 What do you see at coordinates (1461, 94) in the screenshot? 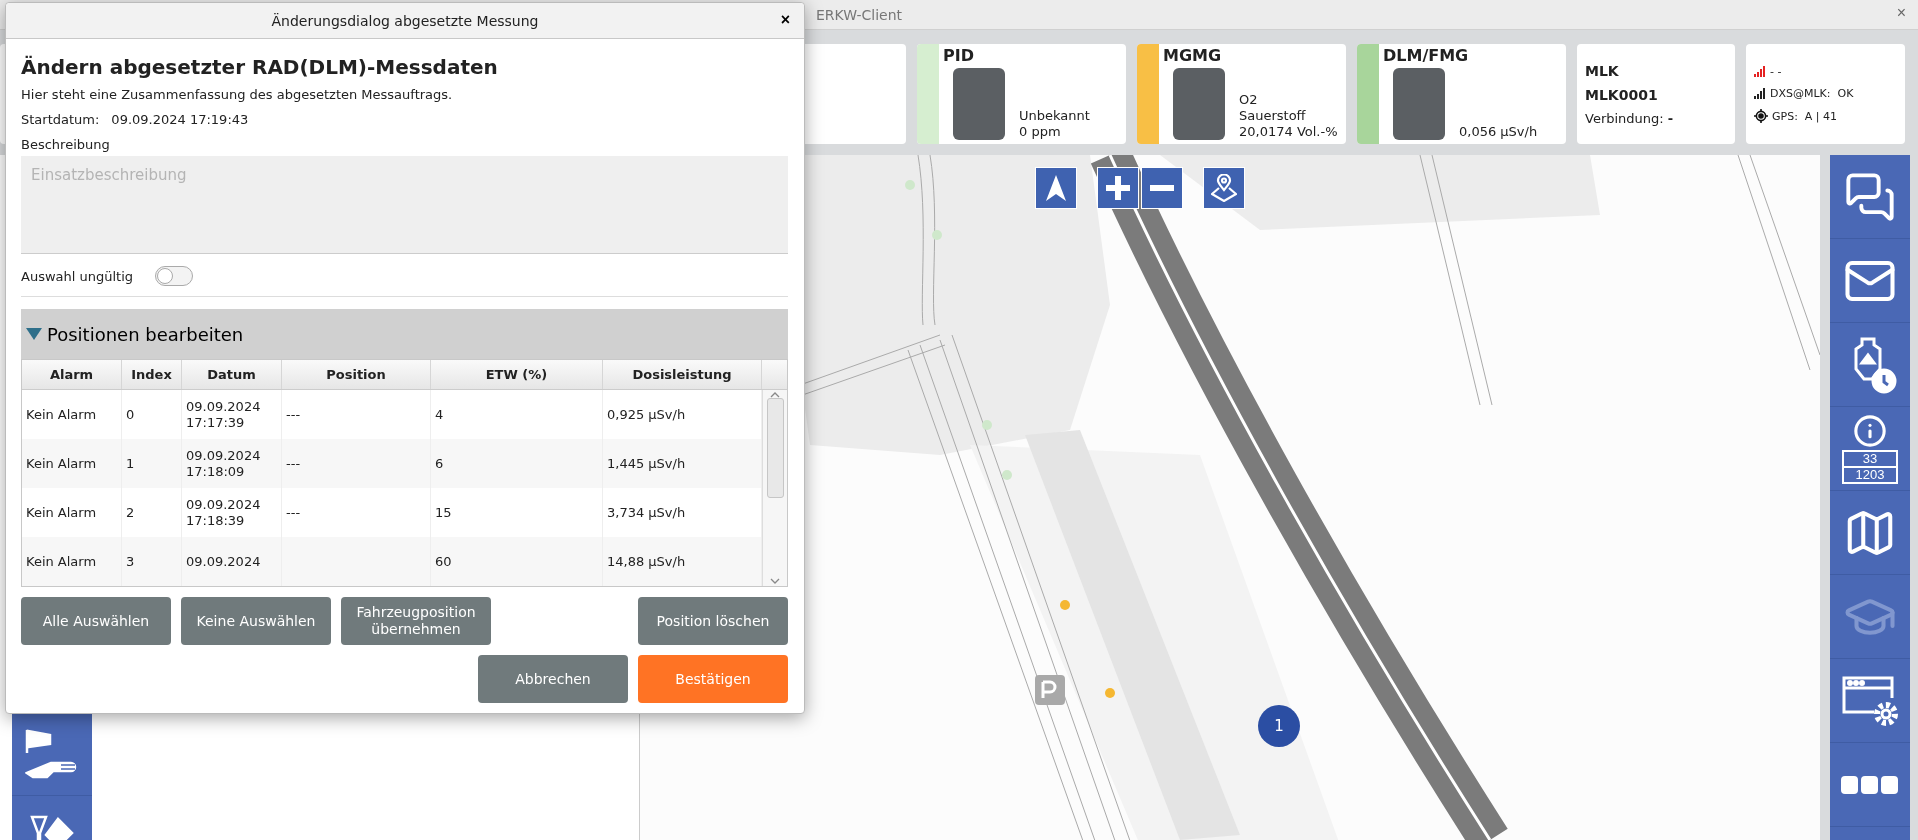
I see `device-card: DLM/FMG 0,056 µSv/h` at bounding box center [1461, 94].